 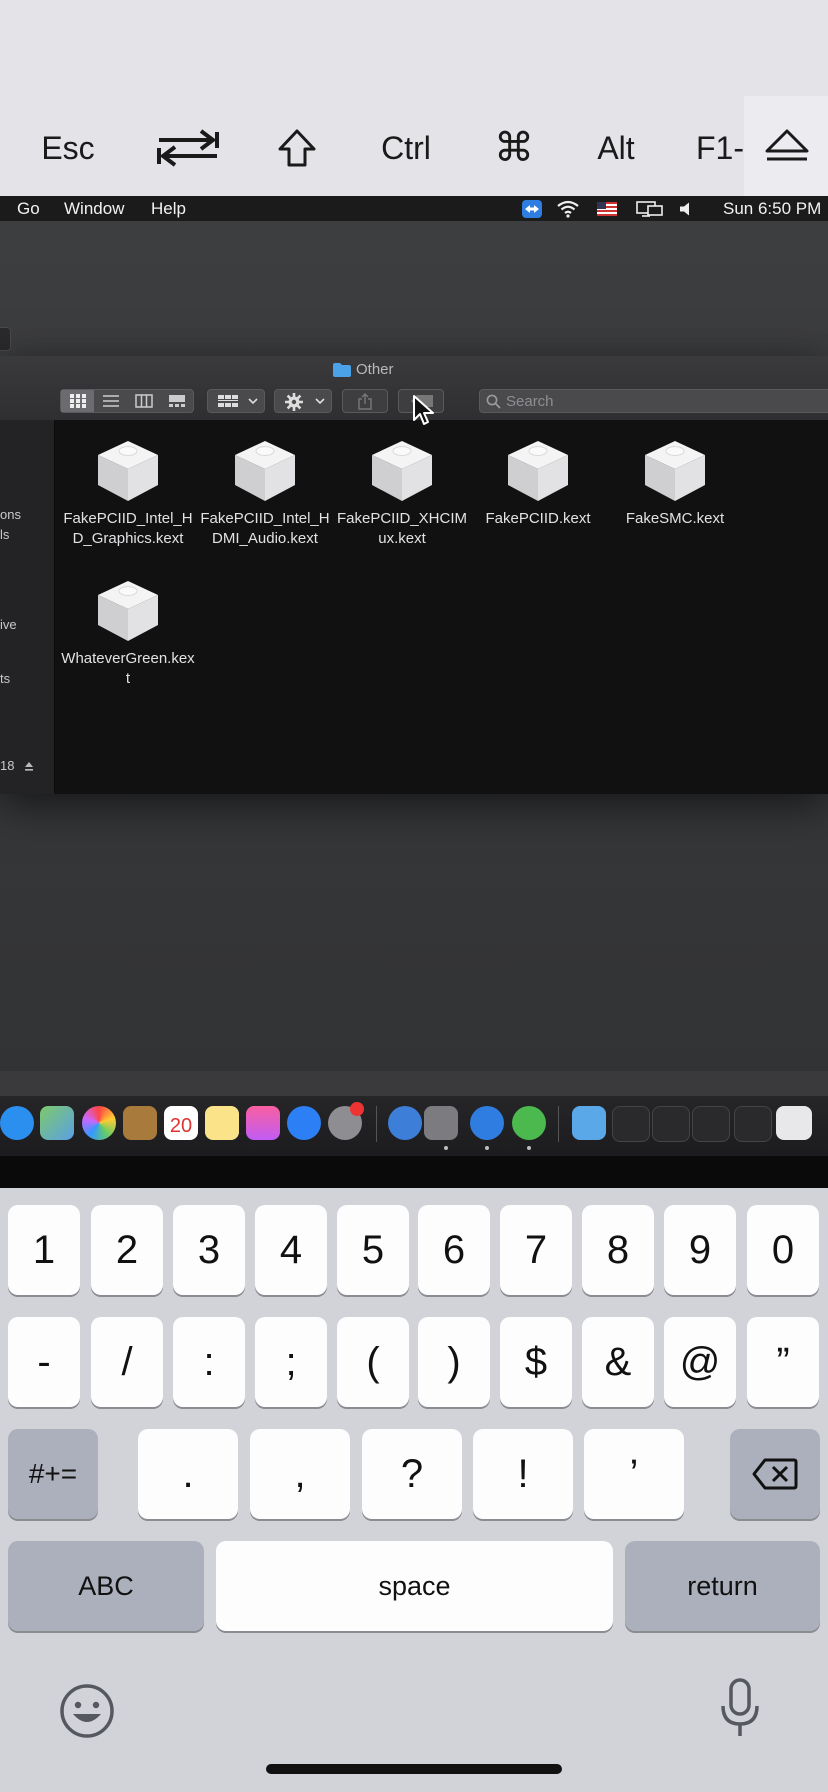 I want to click on list-icon, so click(x=110, y=401).